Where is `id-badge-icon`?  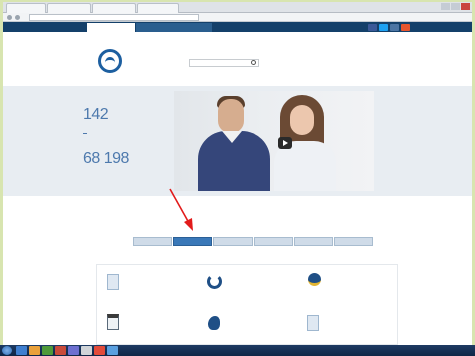
id-badge-icon is located at coordinates (113, 322).